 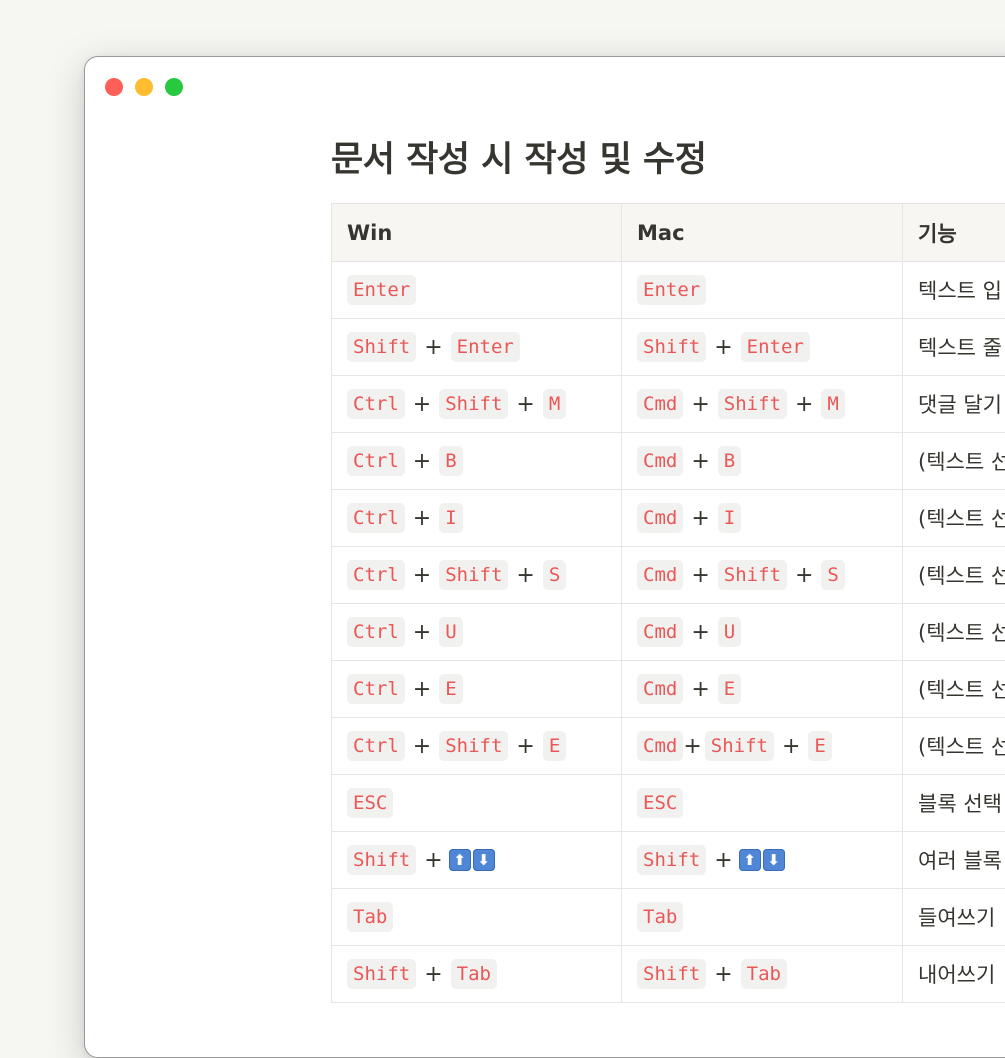 I want to click on arrow-keys: ⬆⬇, so click(x=762, y=860).